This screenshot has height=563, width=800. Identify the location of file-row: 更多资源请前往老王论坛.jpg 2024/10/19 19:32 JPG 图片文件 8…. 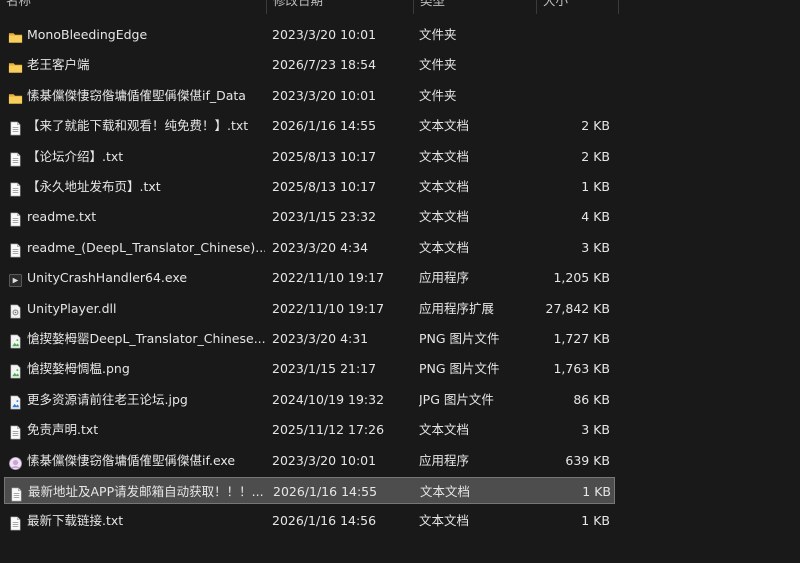
(309, 399).